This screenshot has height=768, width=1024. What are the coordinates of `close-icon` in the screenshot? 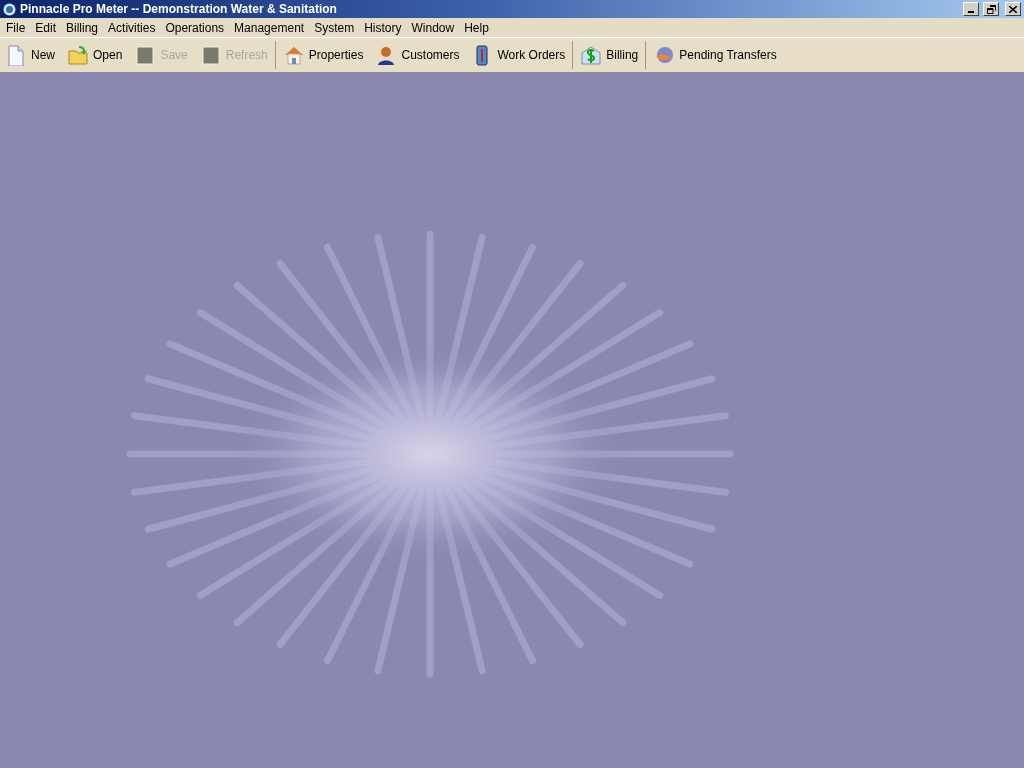 It's located at (1013, 9).